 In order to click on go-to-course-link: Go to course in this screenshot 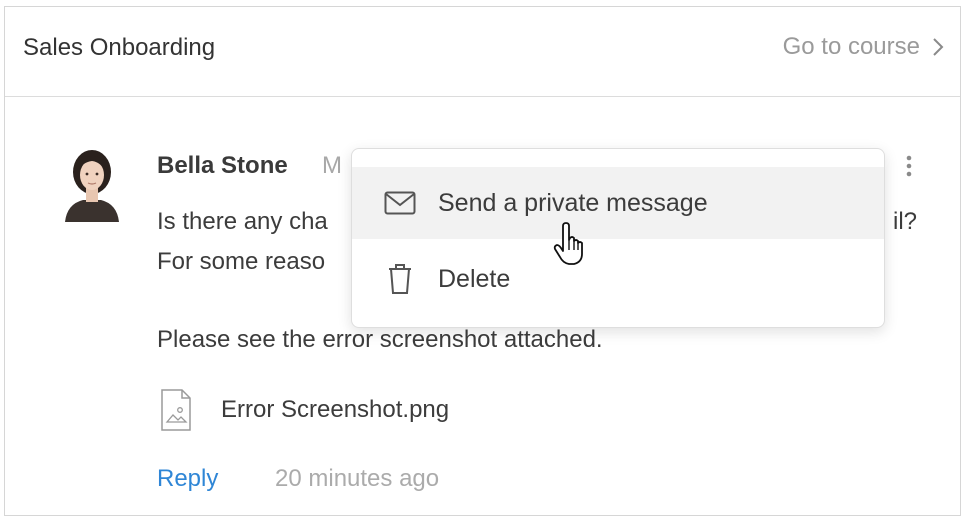, I will do `click(863, 47)`.